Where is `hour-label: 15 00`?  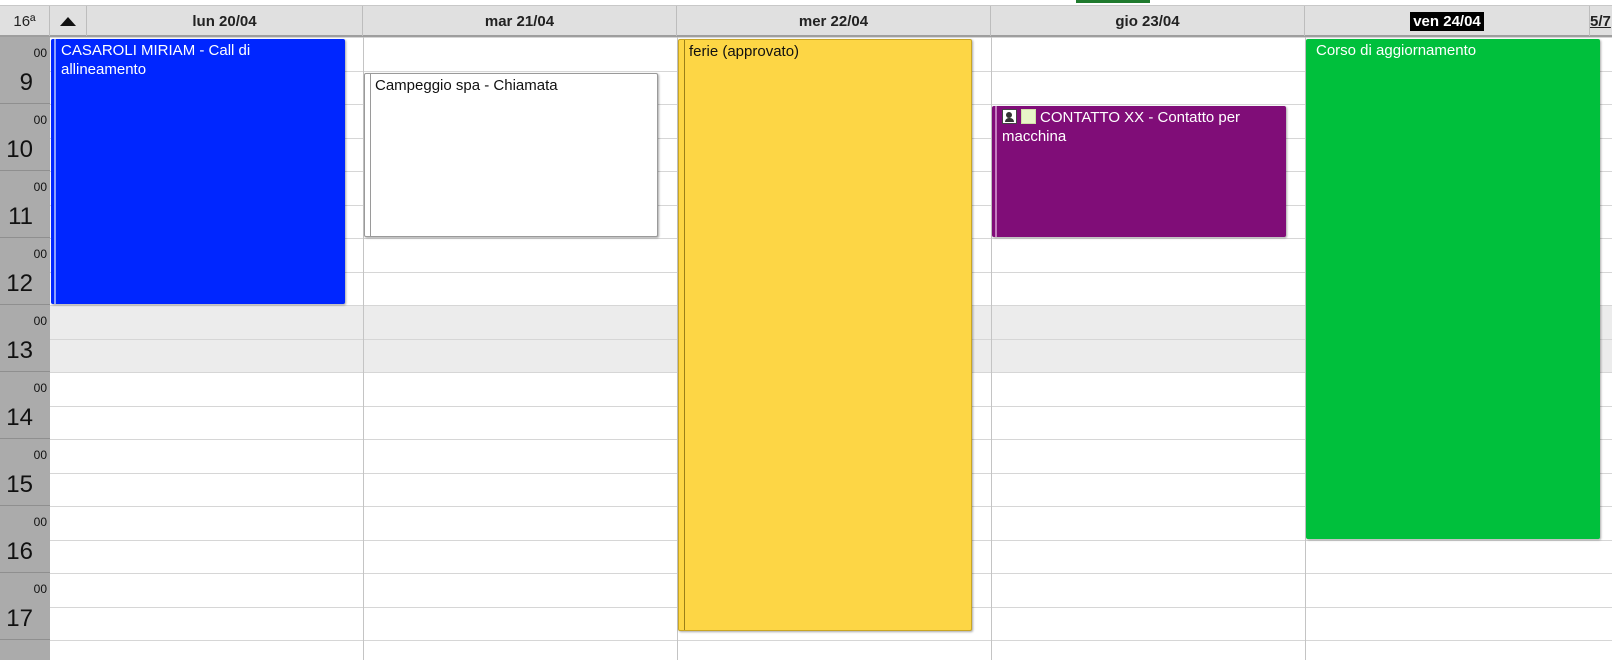
hour-label: 15 00 is located at coordinates (25, 472).